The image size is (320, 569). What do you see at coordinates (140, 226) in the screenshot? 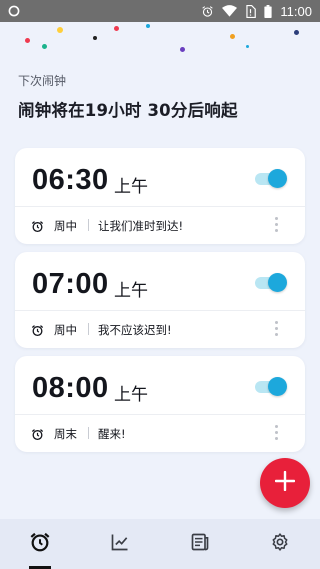
I see `alarm-label: 让我们准时到达!` at bounding box center [140, 226].